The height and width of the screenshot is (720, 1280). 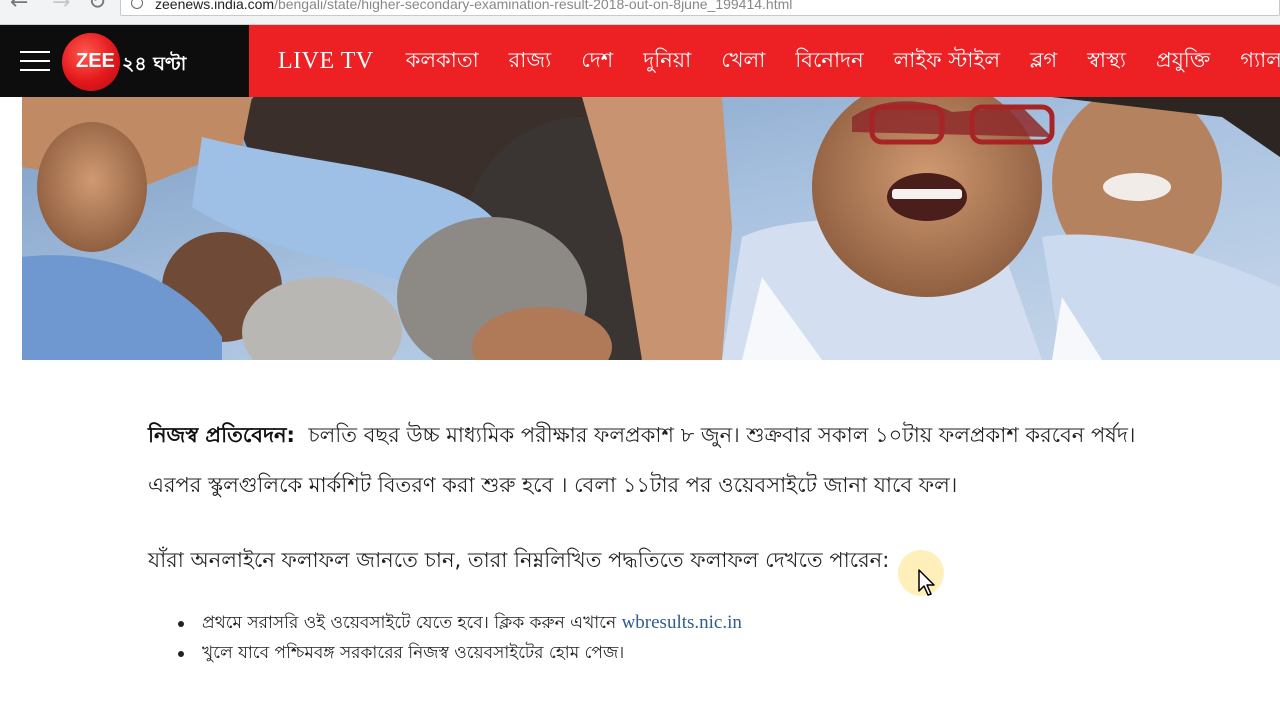 What do you see at coordinates (442, 61) in the screenshot?
I see `nav-item-kolkata: কলকাতা` at bounding box center [442, 61].